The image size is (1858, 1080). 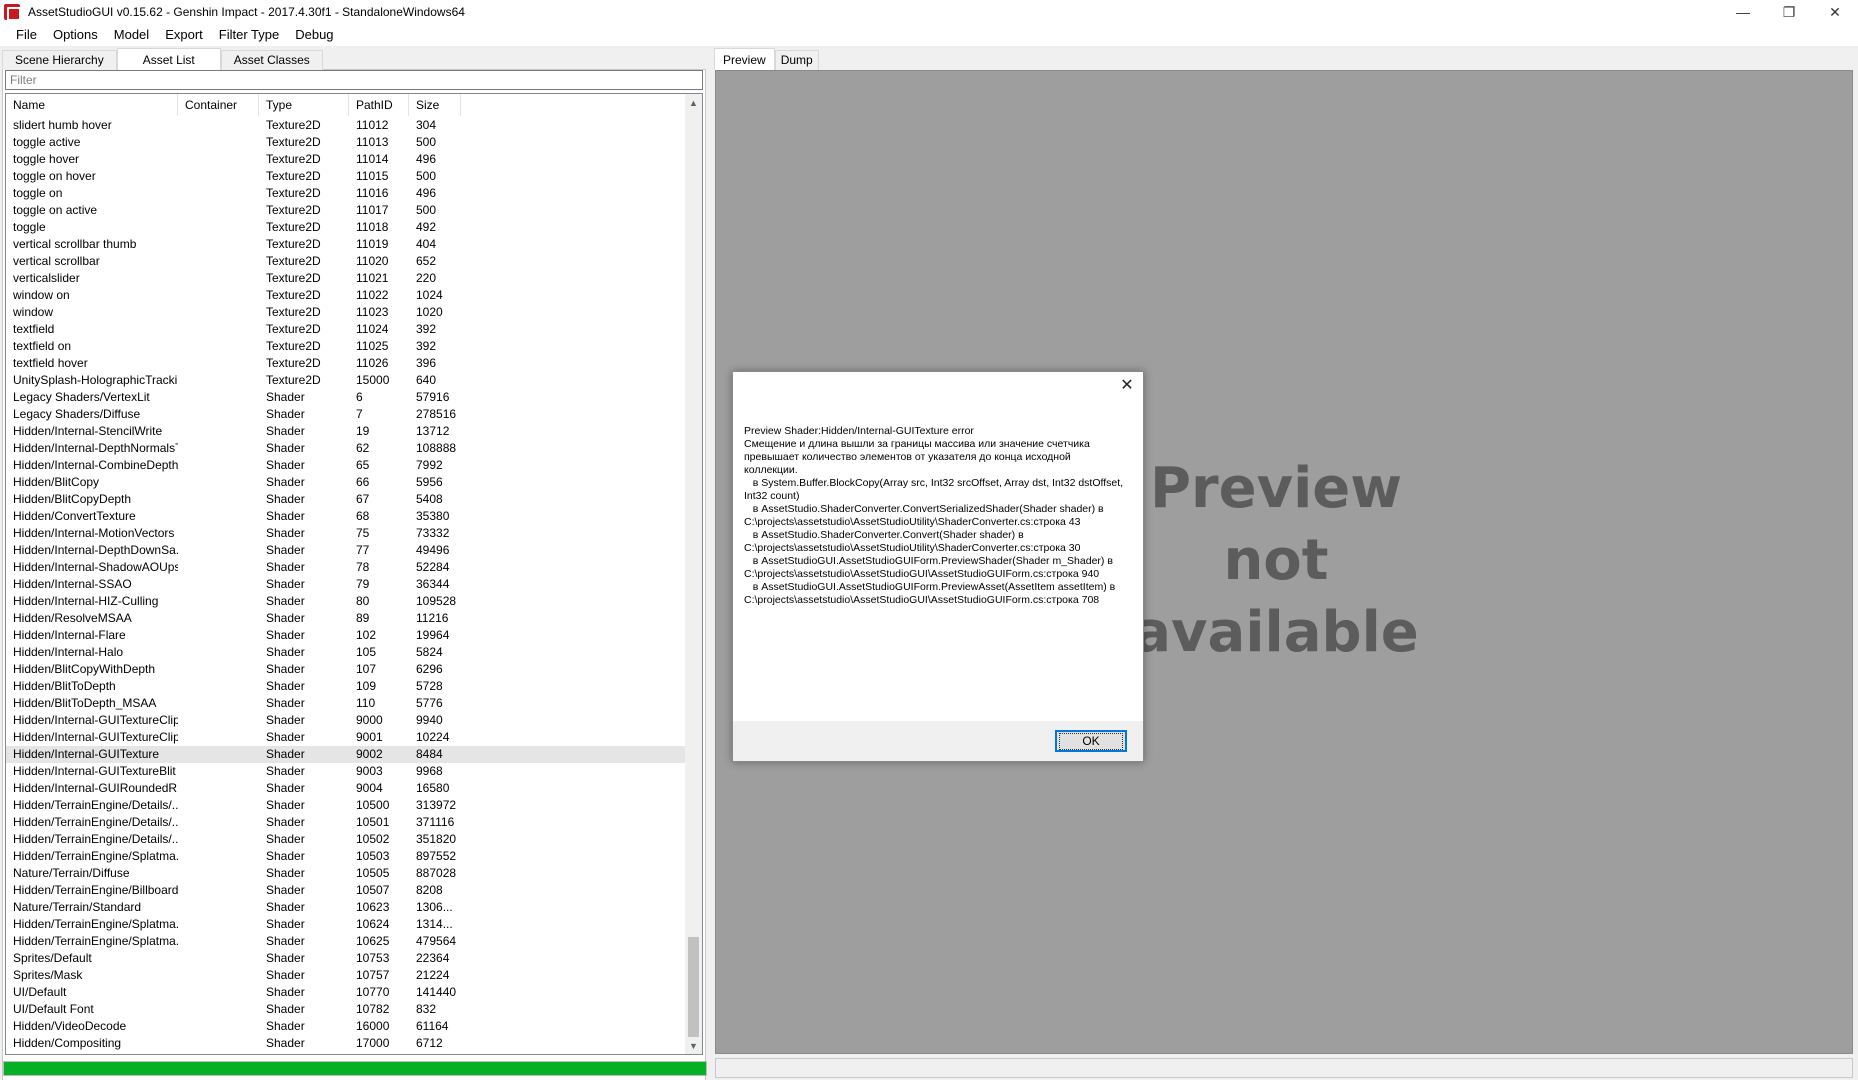 I want to click on column-header-type: Type, so click(x=304, y=105).